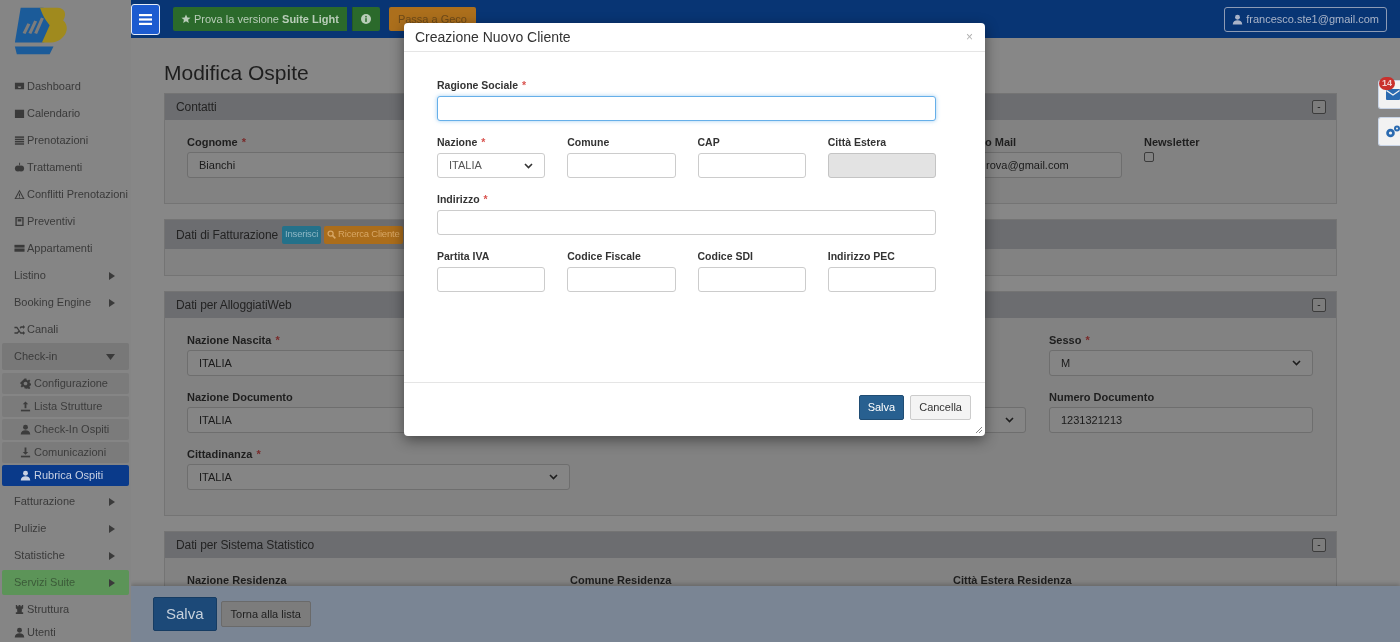 Image resolution: width=1400 pixels, height=642 pixels. I want to click on search-button: Ricerca Cliente, so click(363, 234).